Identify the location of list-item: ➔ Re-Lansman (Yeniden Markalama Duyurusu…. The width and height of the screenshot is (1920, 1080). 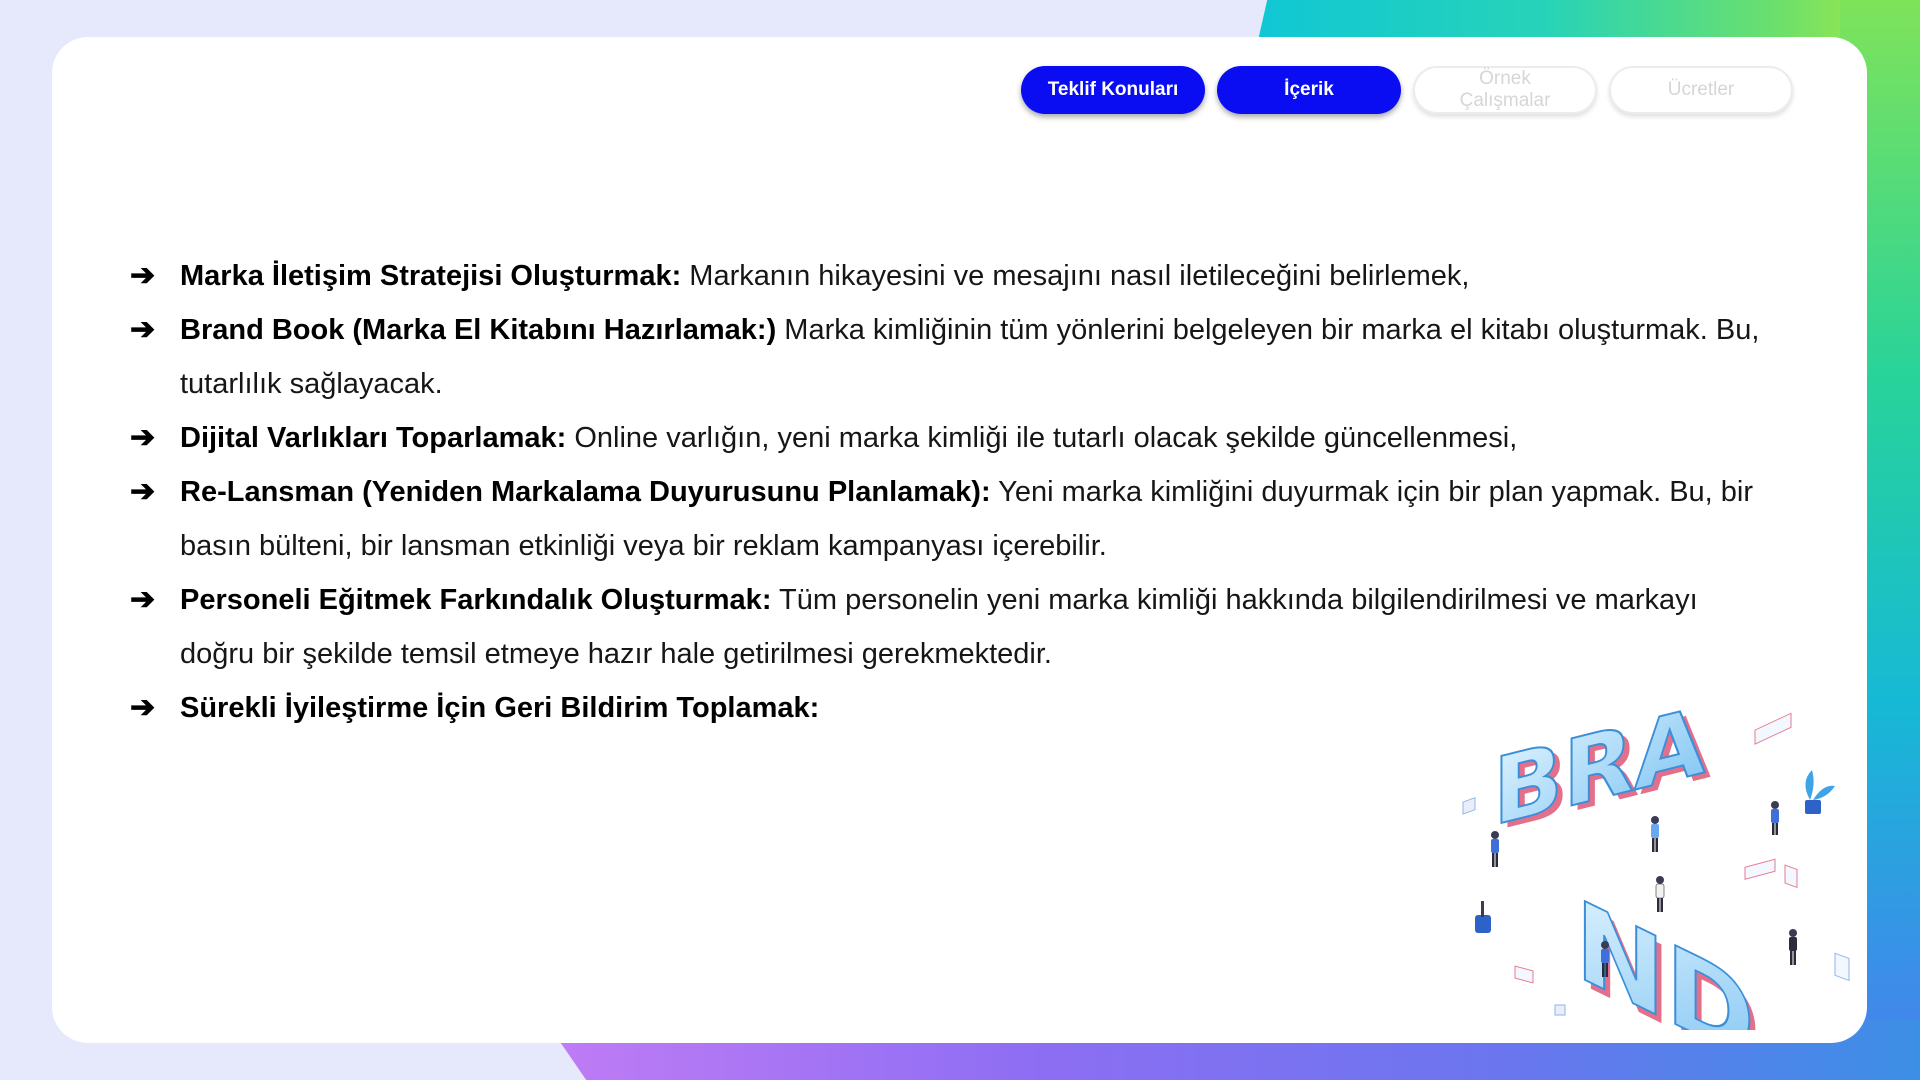
(945, 519).